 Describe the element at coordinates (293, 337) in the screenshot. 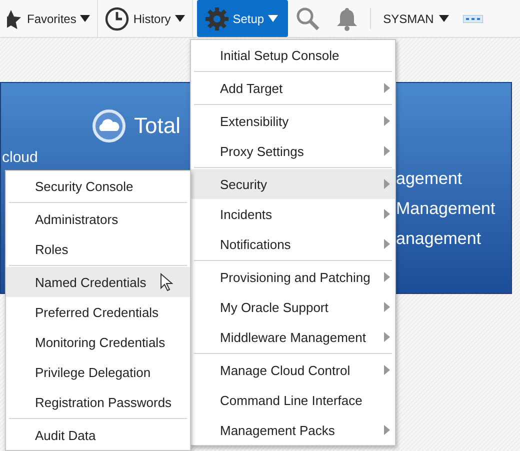

I see `menu-item: Middleware Management` at that location.